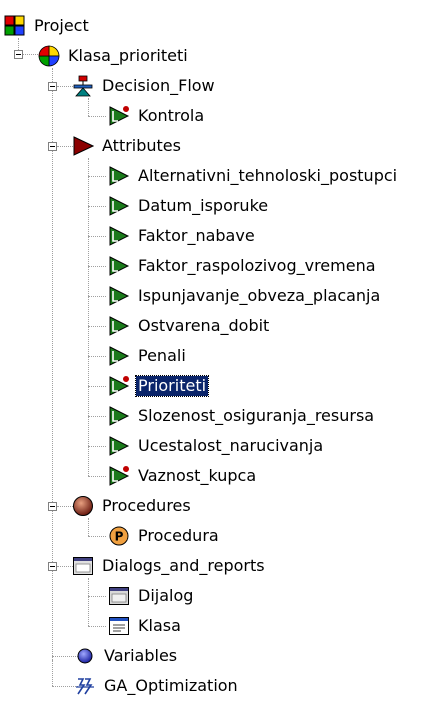 The width and height of the screenshot is (436, 701). What do you see at coordinates (256, 415) in the screenshot?
I see `tree-item-label: Slozenost_osiguranja_resursa` at bounding box center [256, 415].